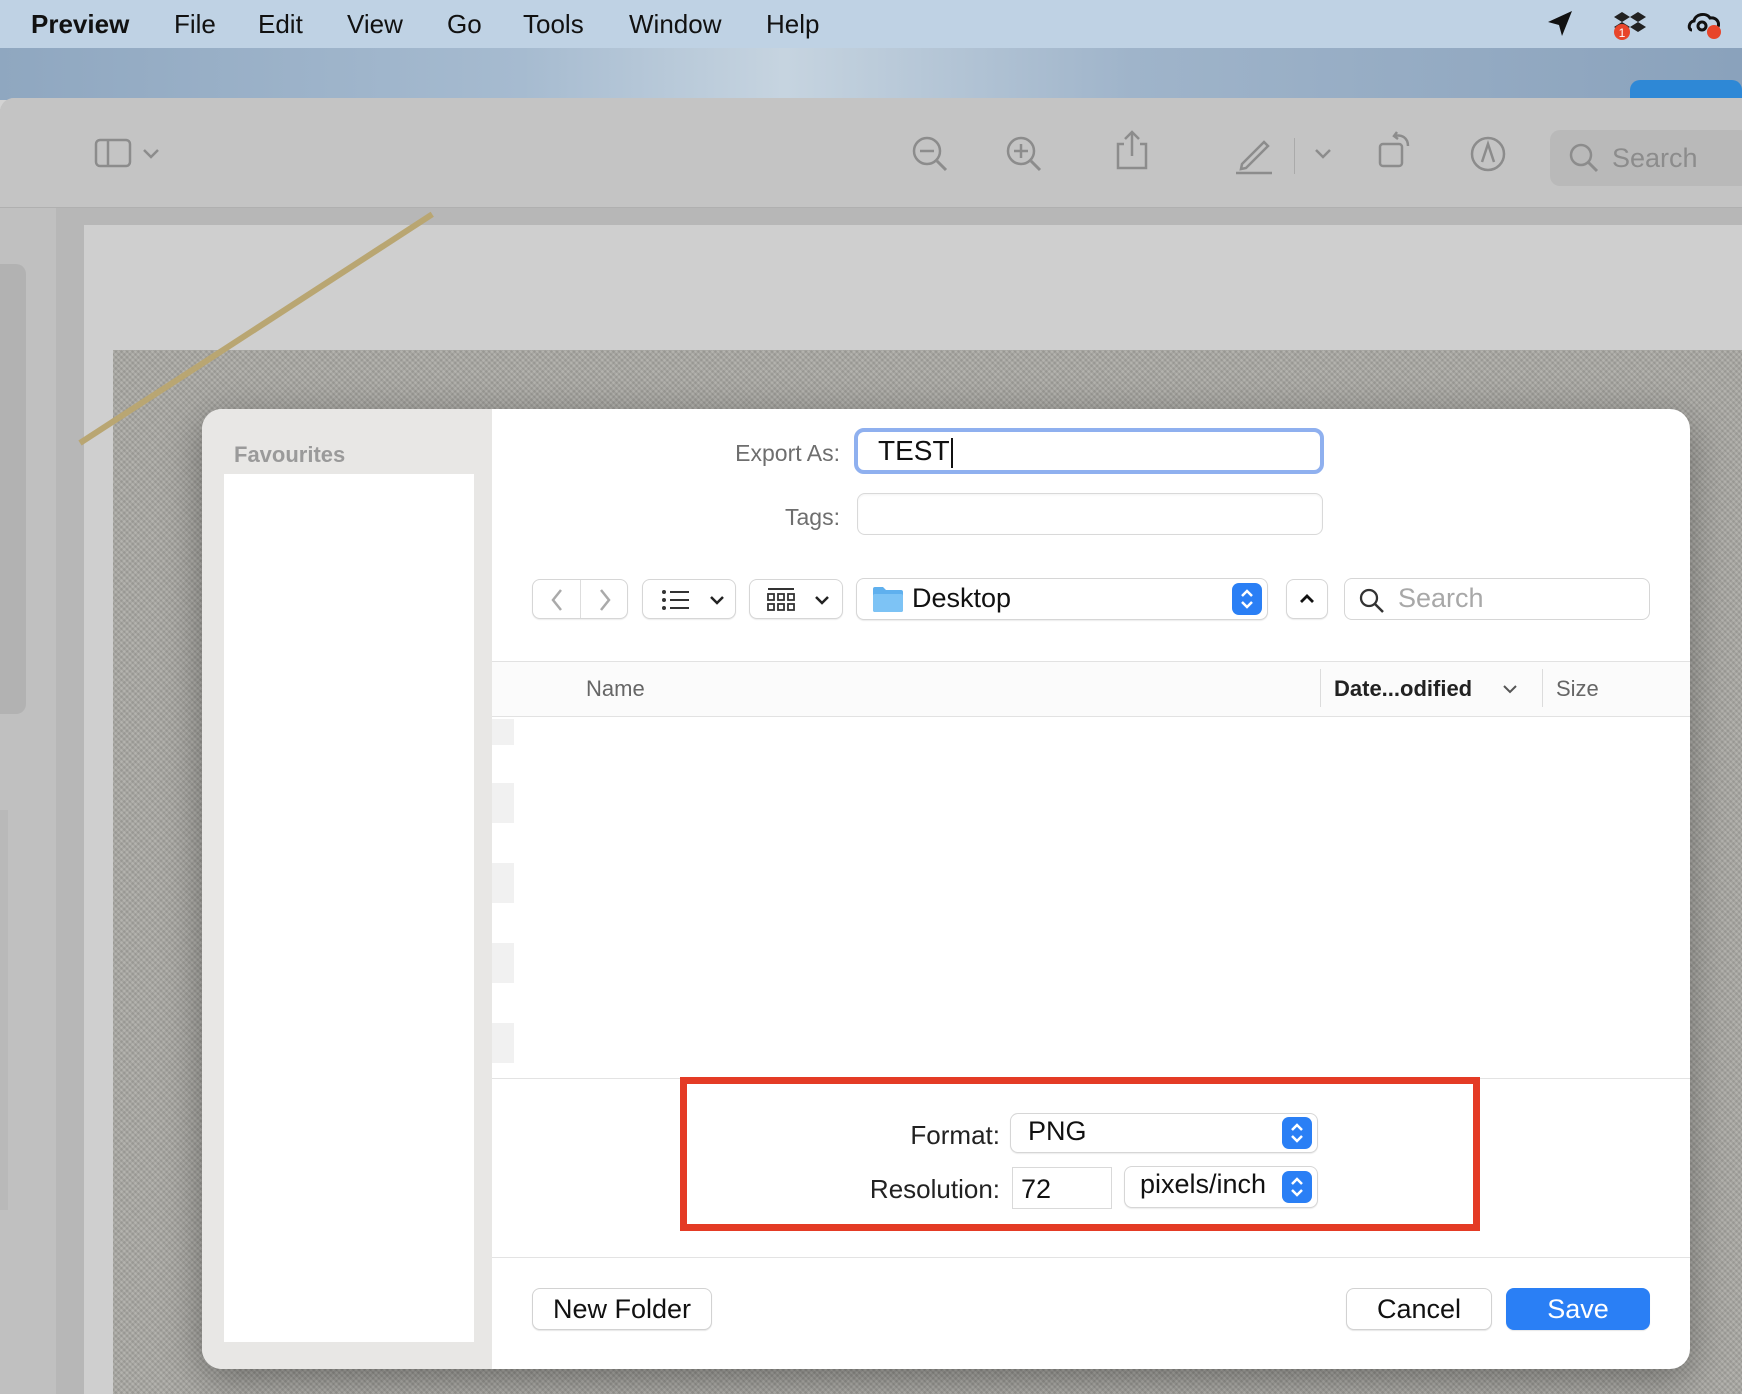 This screenshot has width=1742, height=1394. What do you see at coordinates (349, 908) in the screenshot?
I see `favourites-list` at bounding box center [349, 908].